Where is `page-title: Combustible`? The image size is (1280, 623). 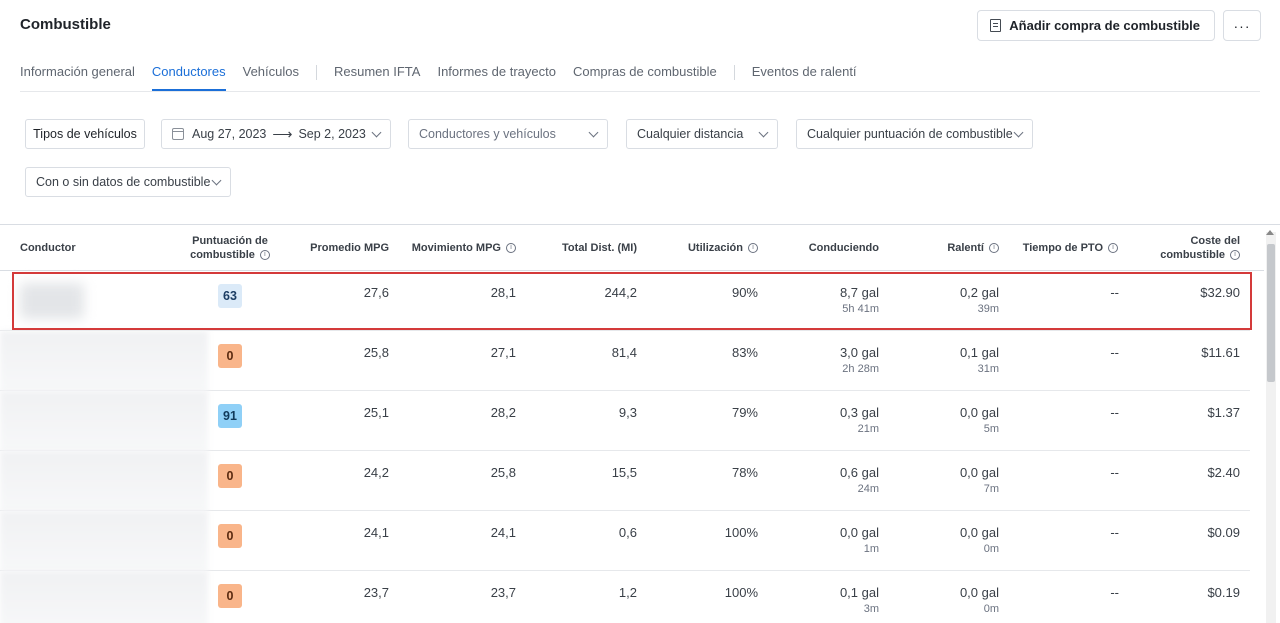
page-title: Combustible is located at coordinates (65, 24).